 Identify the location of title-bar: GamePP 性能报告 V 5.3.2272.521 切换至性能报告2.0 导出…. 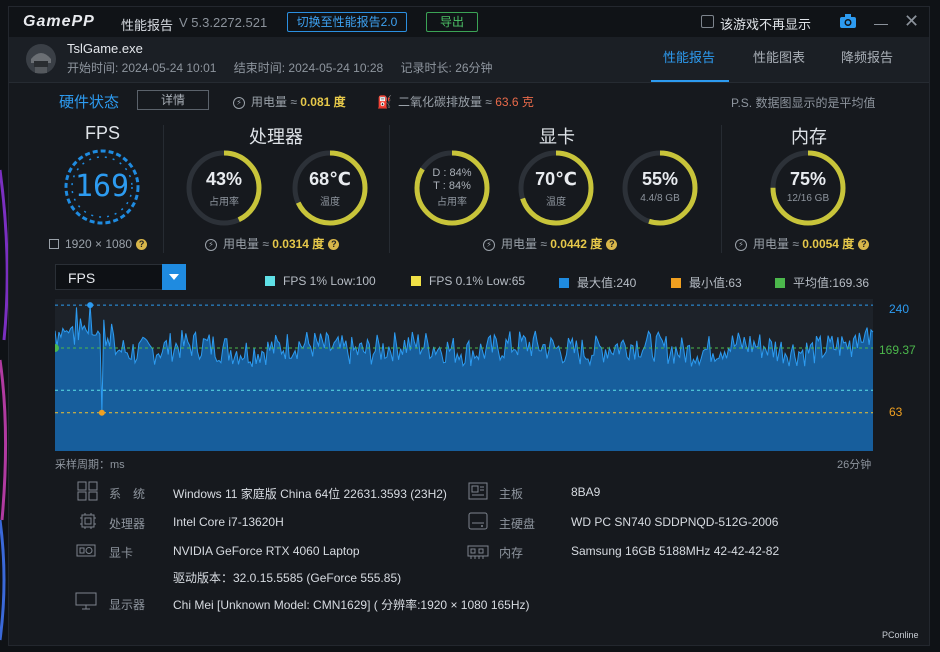
(469, 22).